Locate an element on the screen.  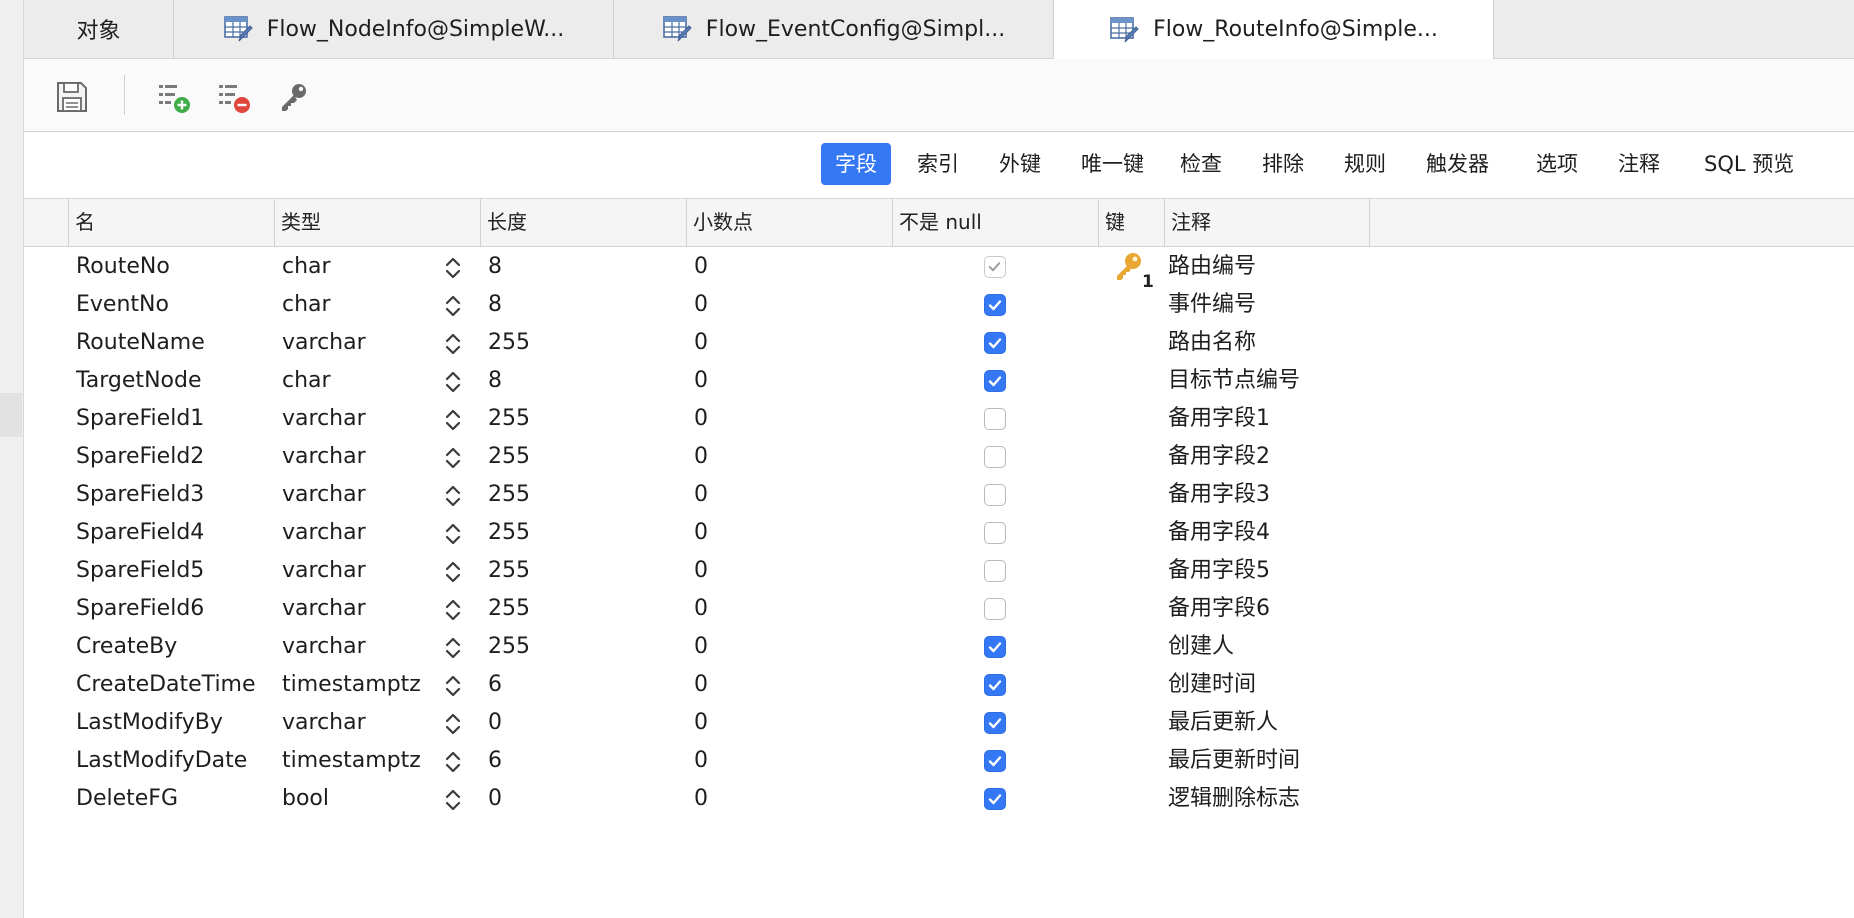
field-comment: 事件编号 is located at coordinates (1212, 305).